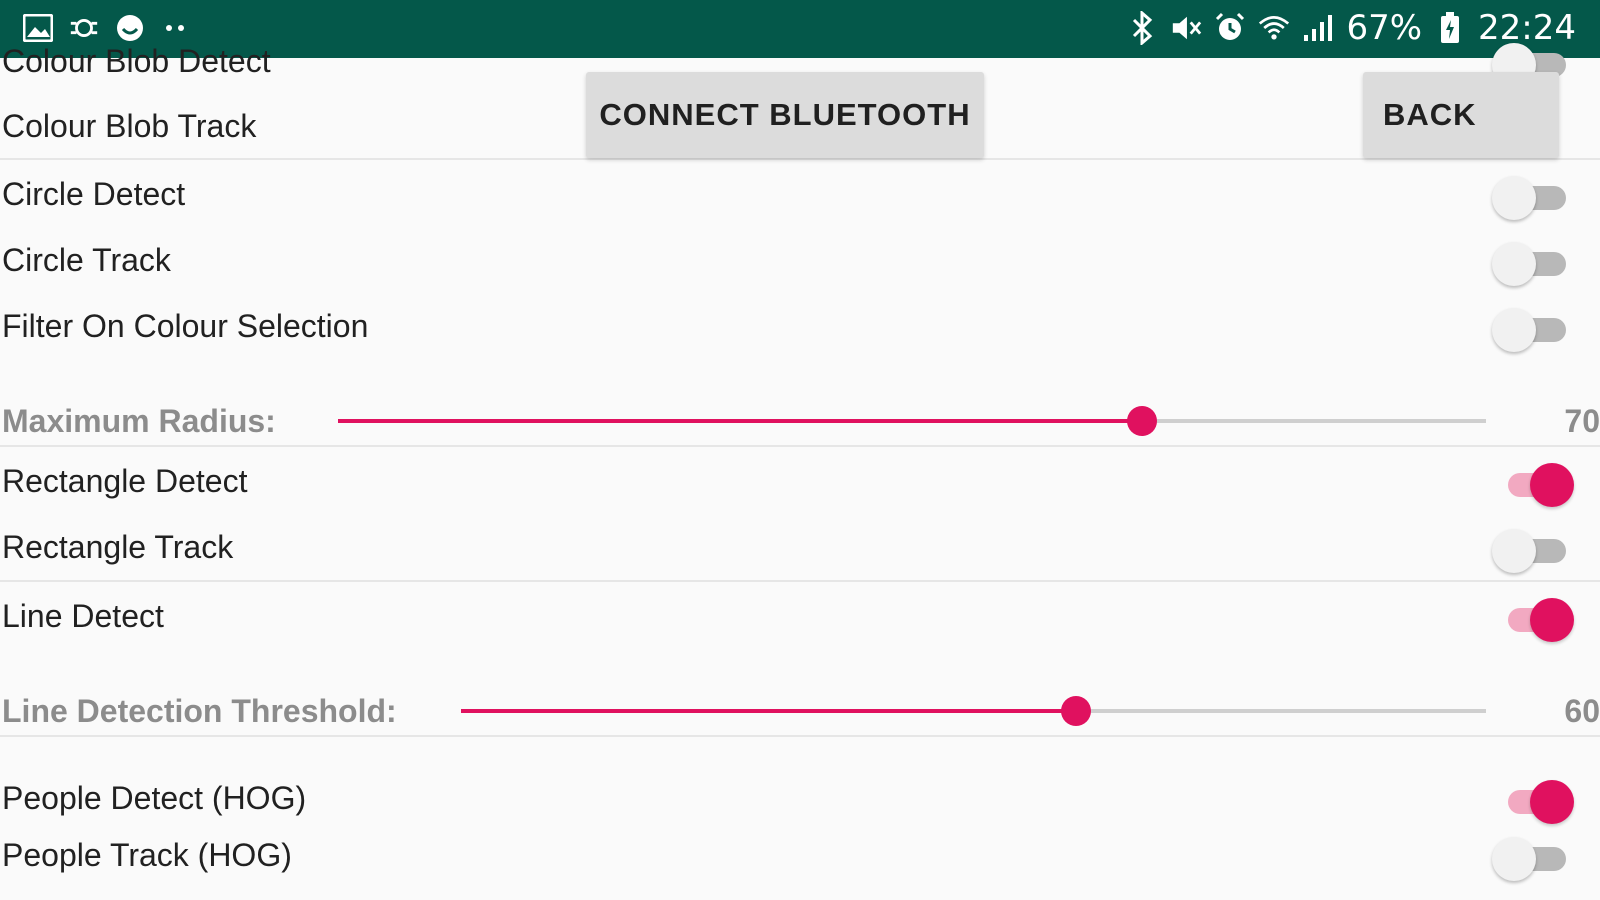 This screenshot has width=1600, height=900. I want to click on setting-label: Line Detect, so click(83, 616).